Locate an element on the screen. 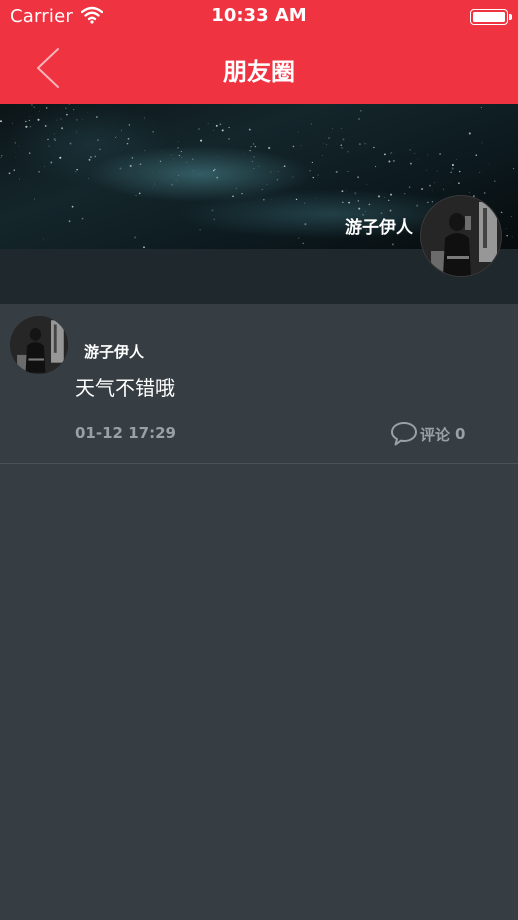 The image size is (518, 920). profile-username: 游子伊人 is located at coordinates (379, 225).